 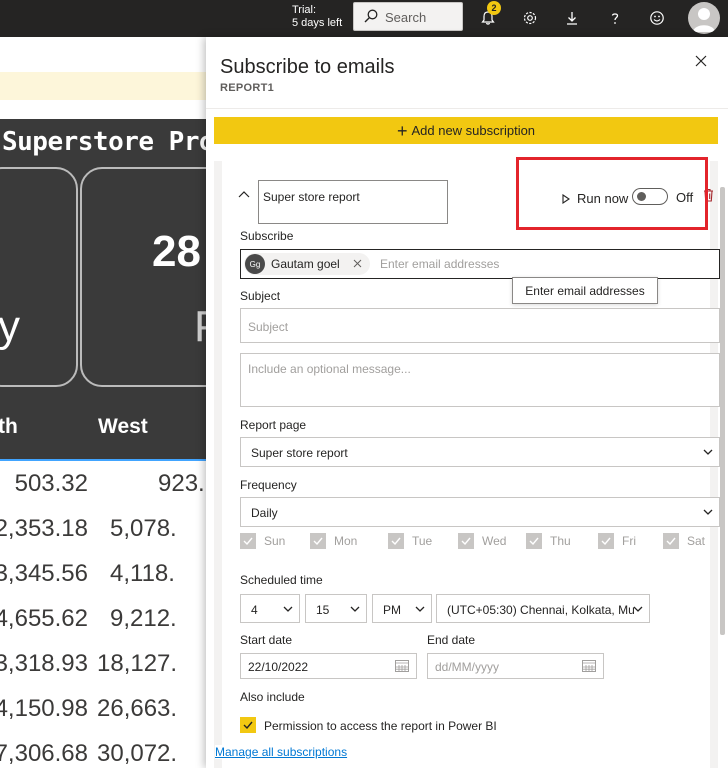 I want to click on help-icon, so click(x=615, y=18).